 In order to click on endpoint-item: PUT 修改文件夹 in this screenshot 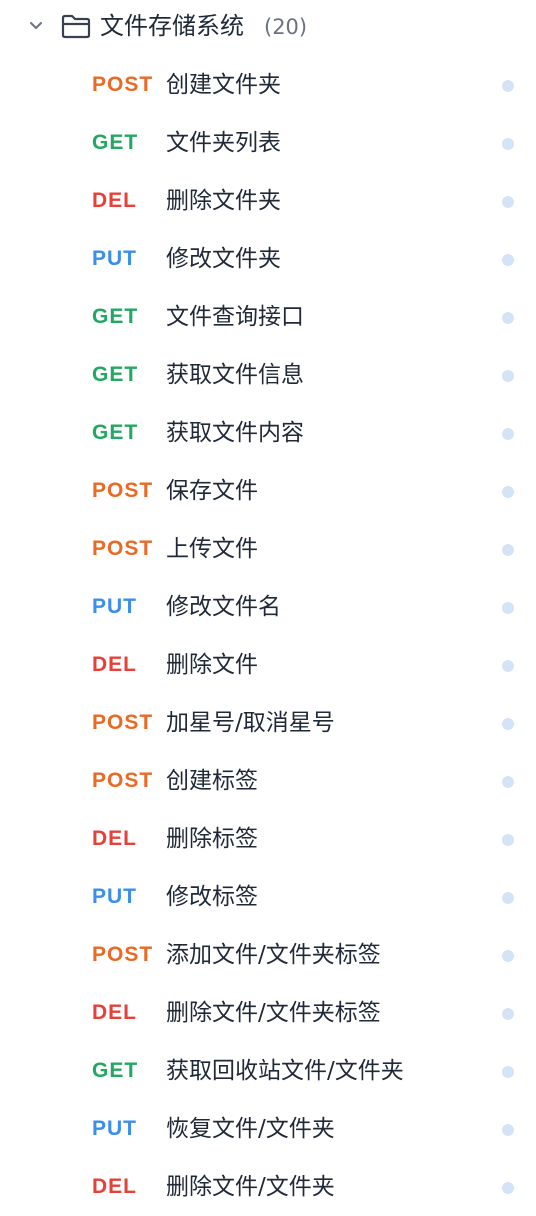, I will do `click(268, 259)`.